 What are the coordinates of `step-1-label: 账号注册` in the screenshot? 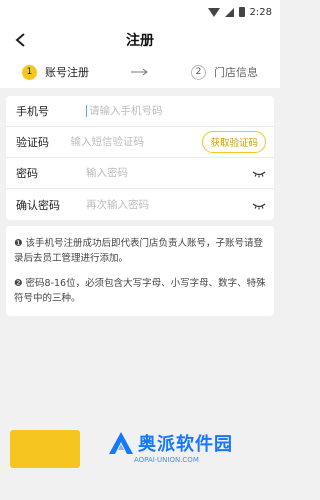 It's located at (67, 72).